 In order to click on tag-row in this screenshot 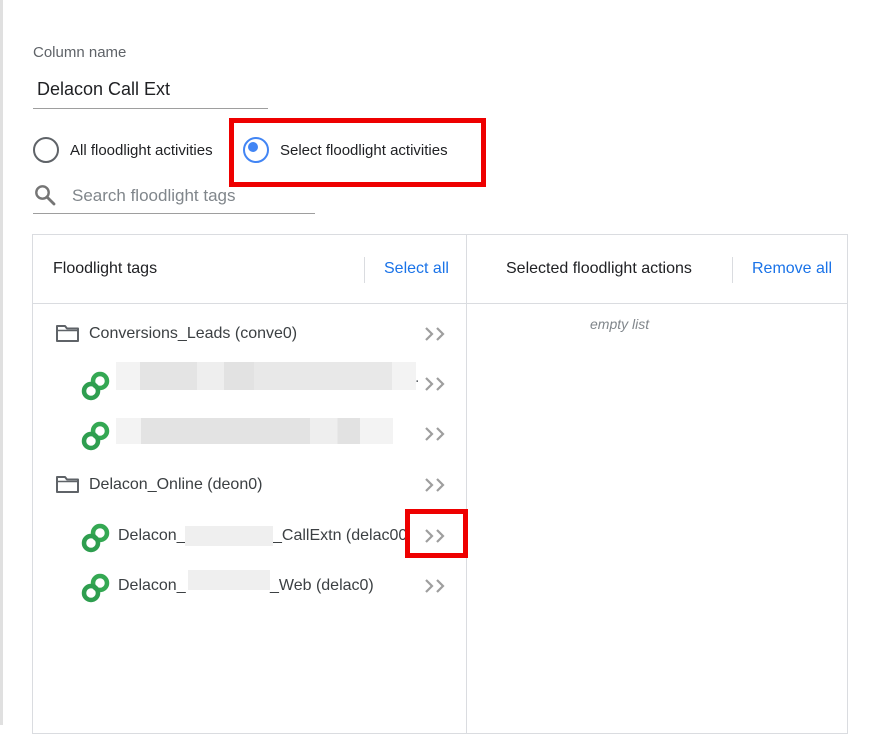, I will do `click(249, 435)`.